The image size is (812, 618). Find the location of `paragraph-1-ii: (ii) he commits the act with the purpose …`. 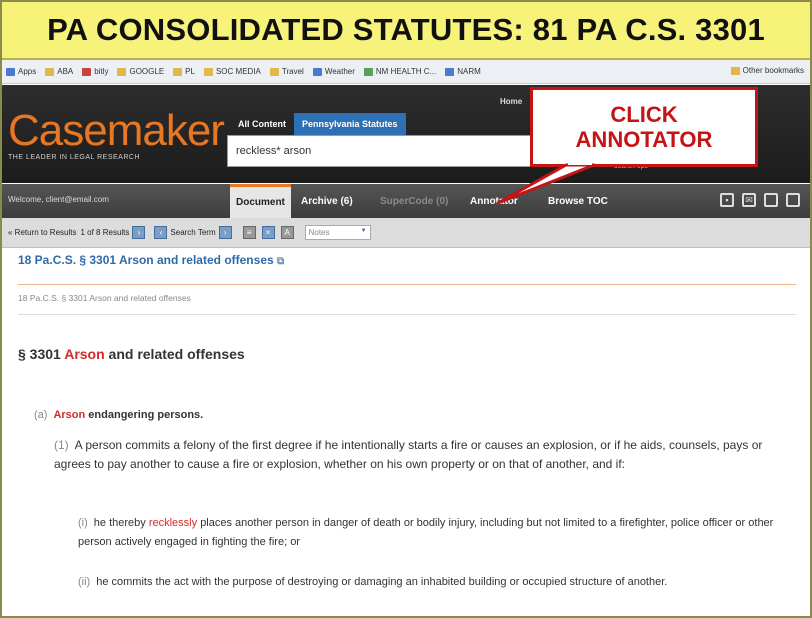

paragraph-1-ii: (ii) he commits the act with the purpose … is located at coordinates (373, 582).